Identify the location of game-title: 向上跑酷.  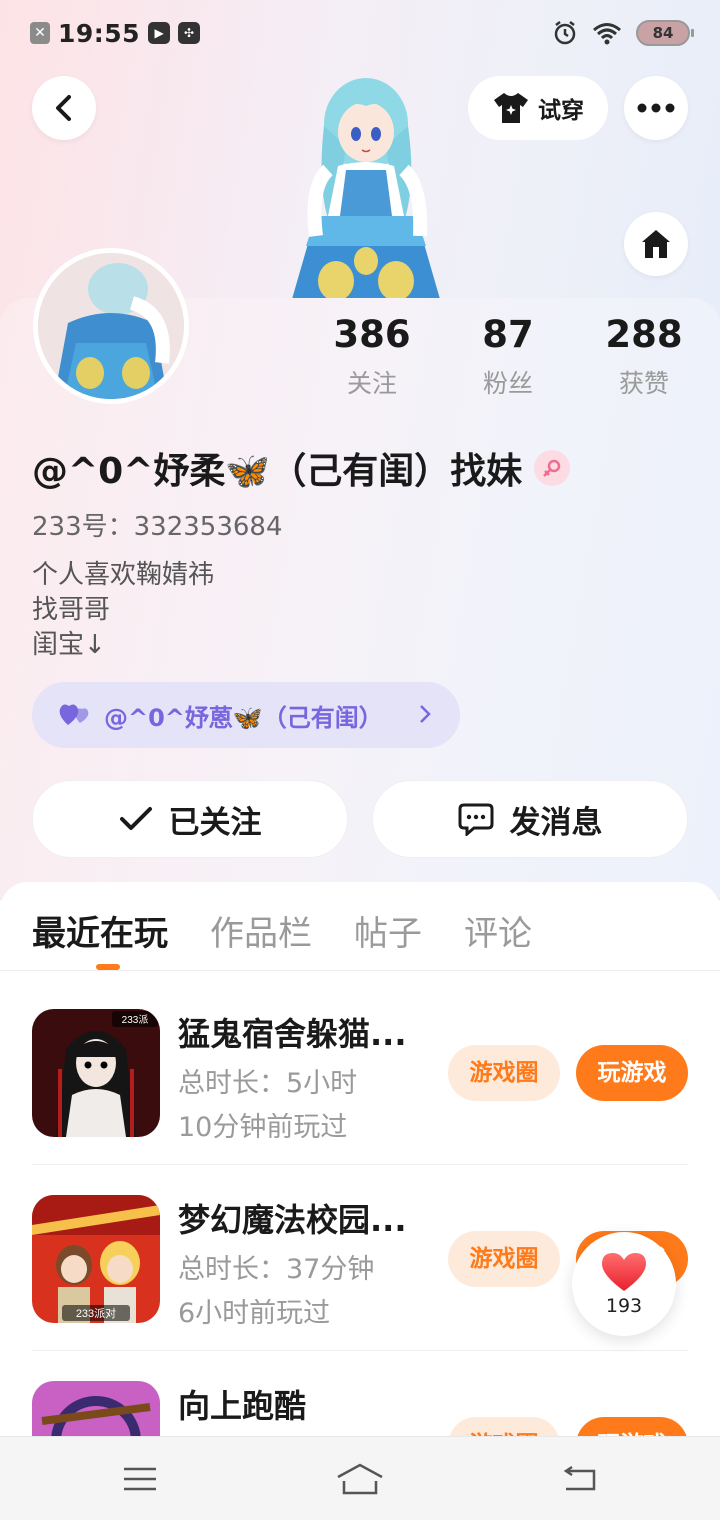
(242, 1406).